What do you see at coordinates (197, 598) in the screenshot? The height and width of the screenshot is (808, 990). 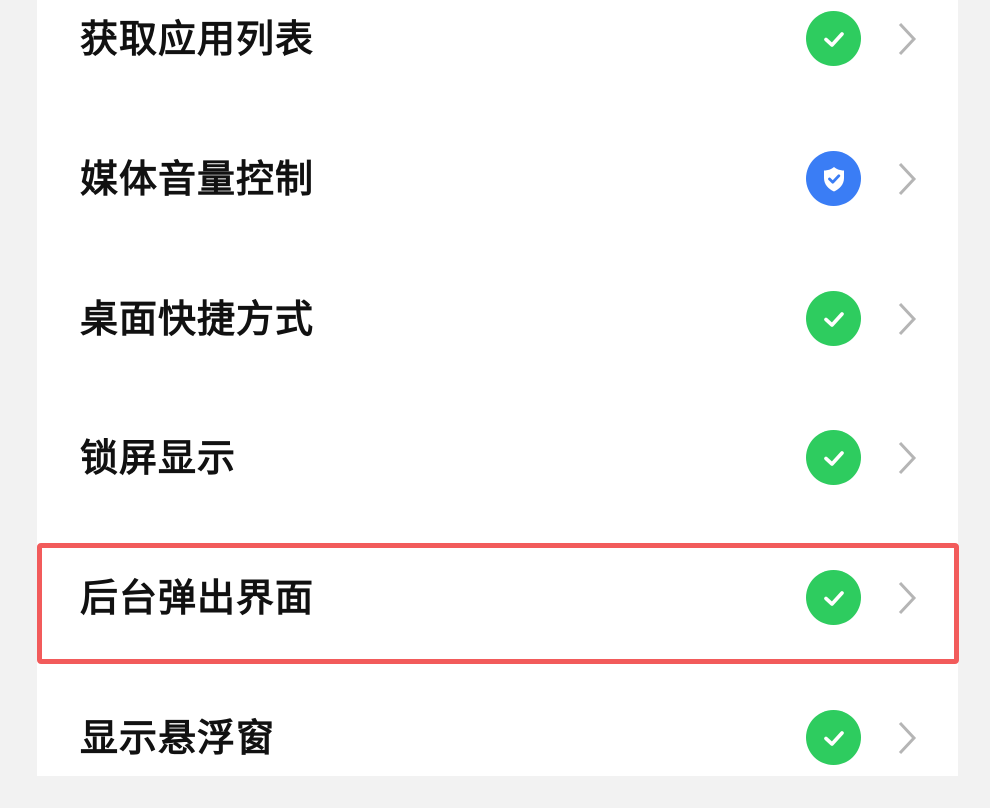 I see `permission-label: 后台弹出界面` at bounding box center [197, 598].